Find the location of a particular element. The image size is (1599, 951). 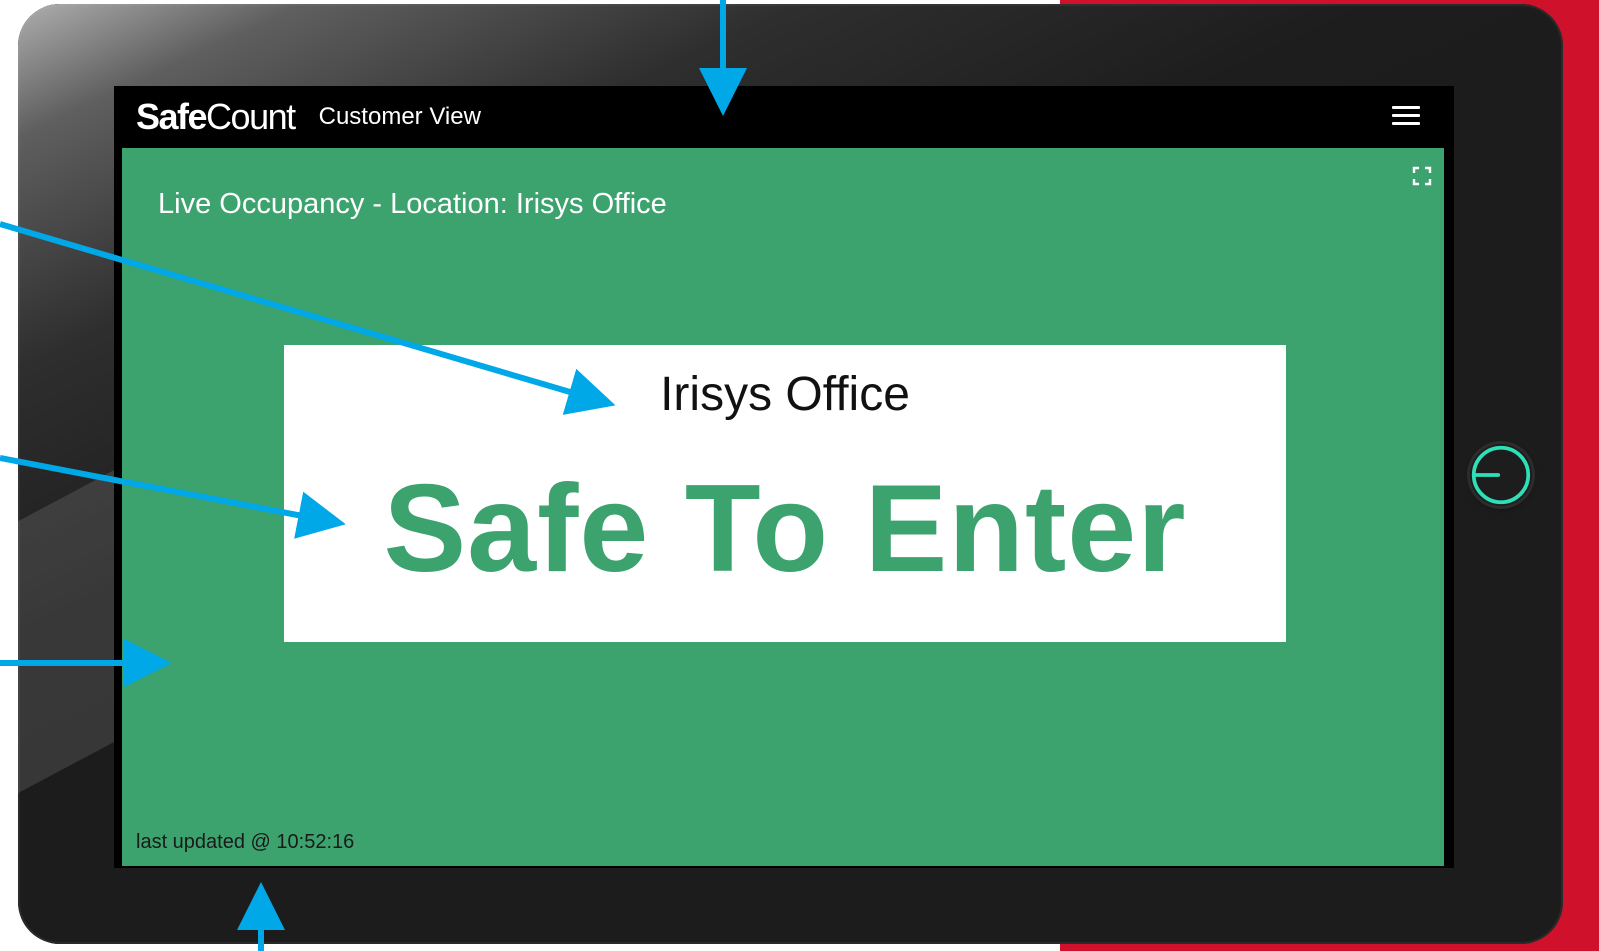

power-button is located at coordinates (1501, 475).